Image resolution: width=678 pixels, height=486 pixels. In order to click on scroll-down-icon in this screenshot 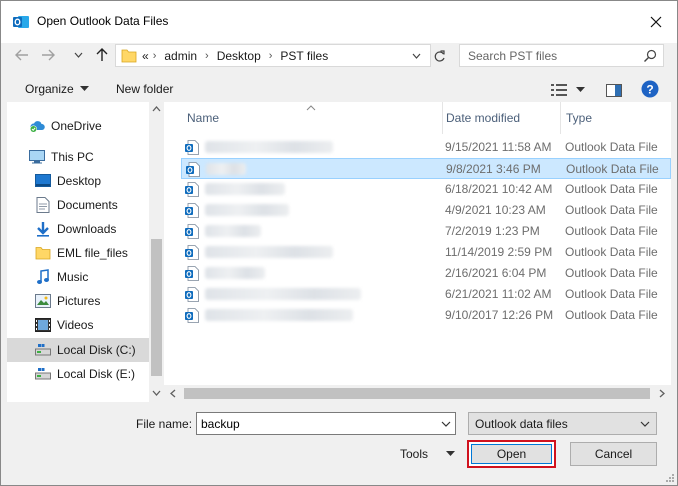, I will do `click(156, 393)`.